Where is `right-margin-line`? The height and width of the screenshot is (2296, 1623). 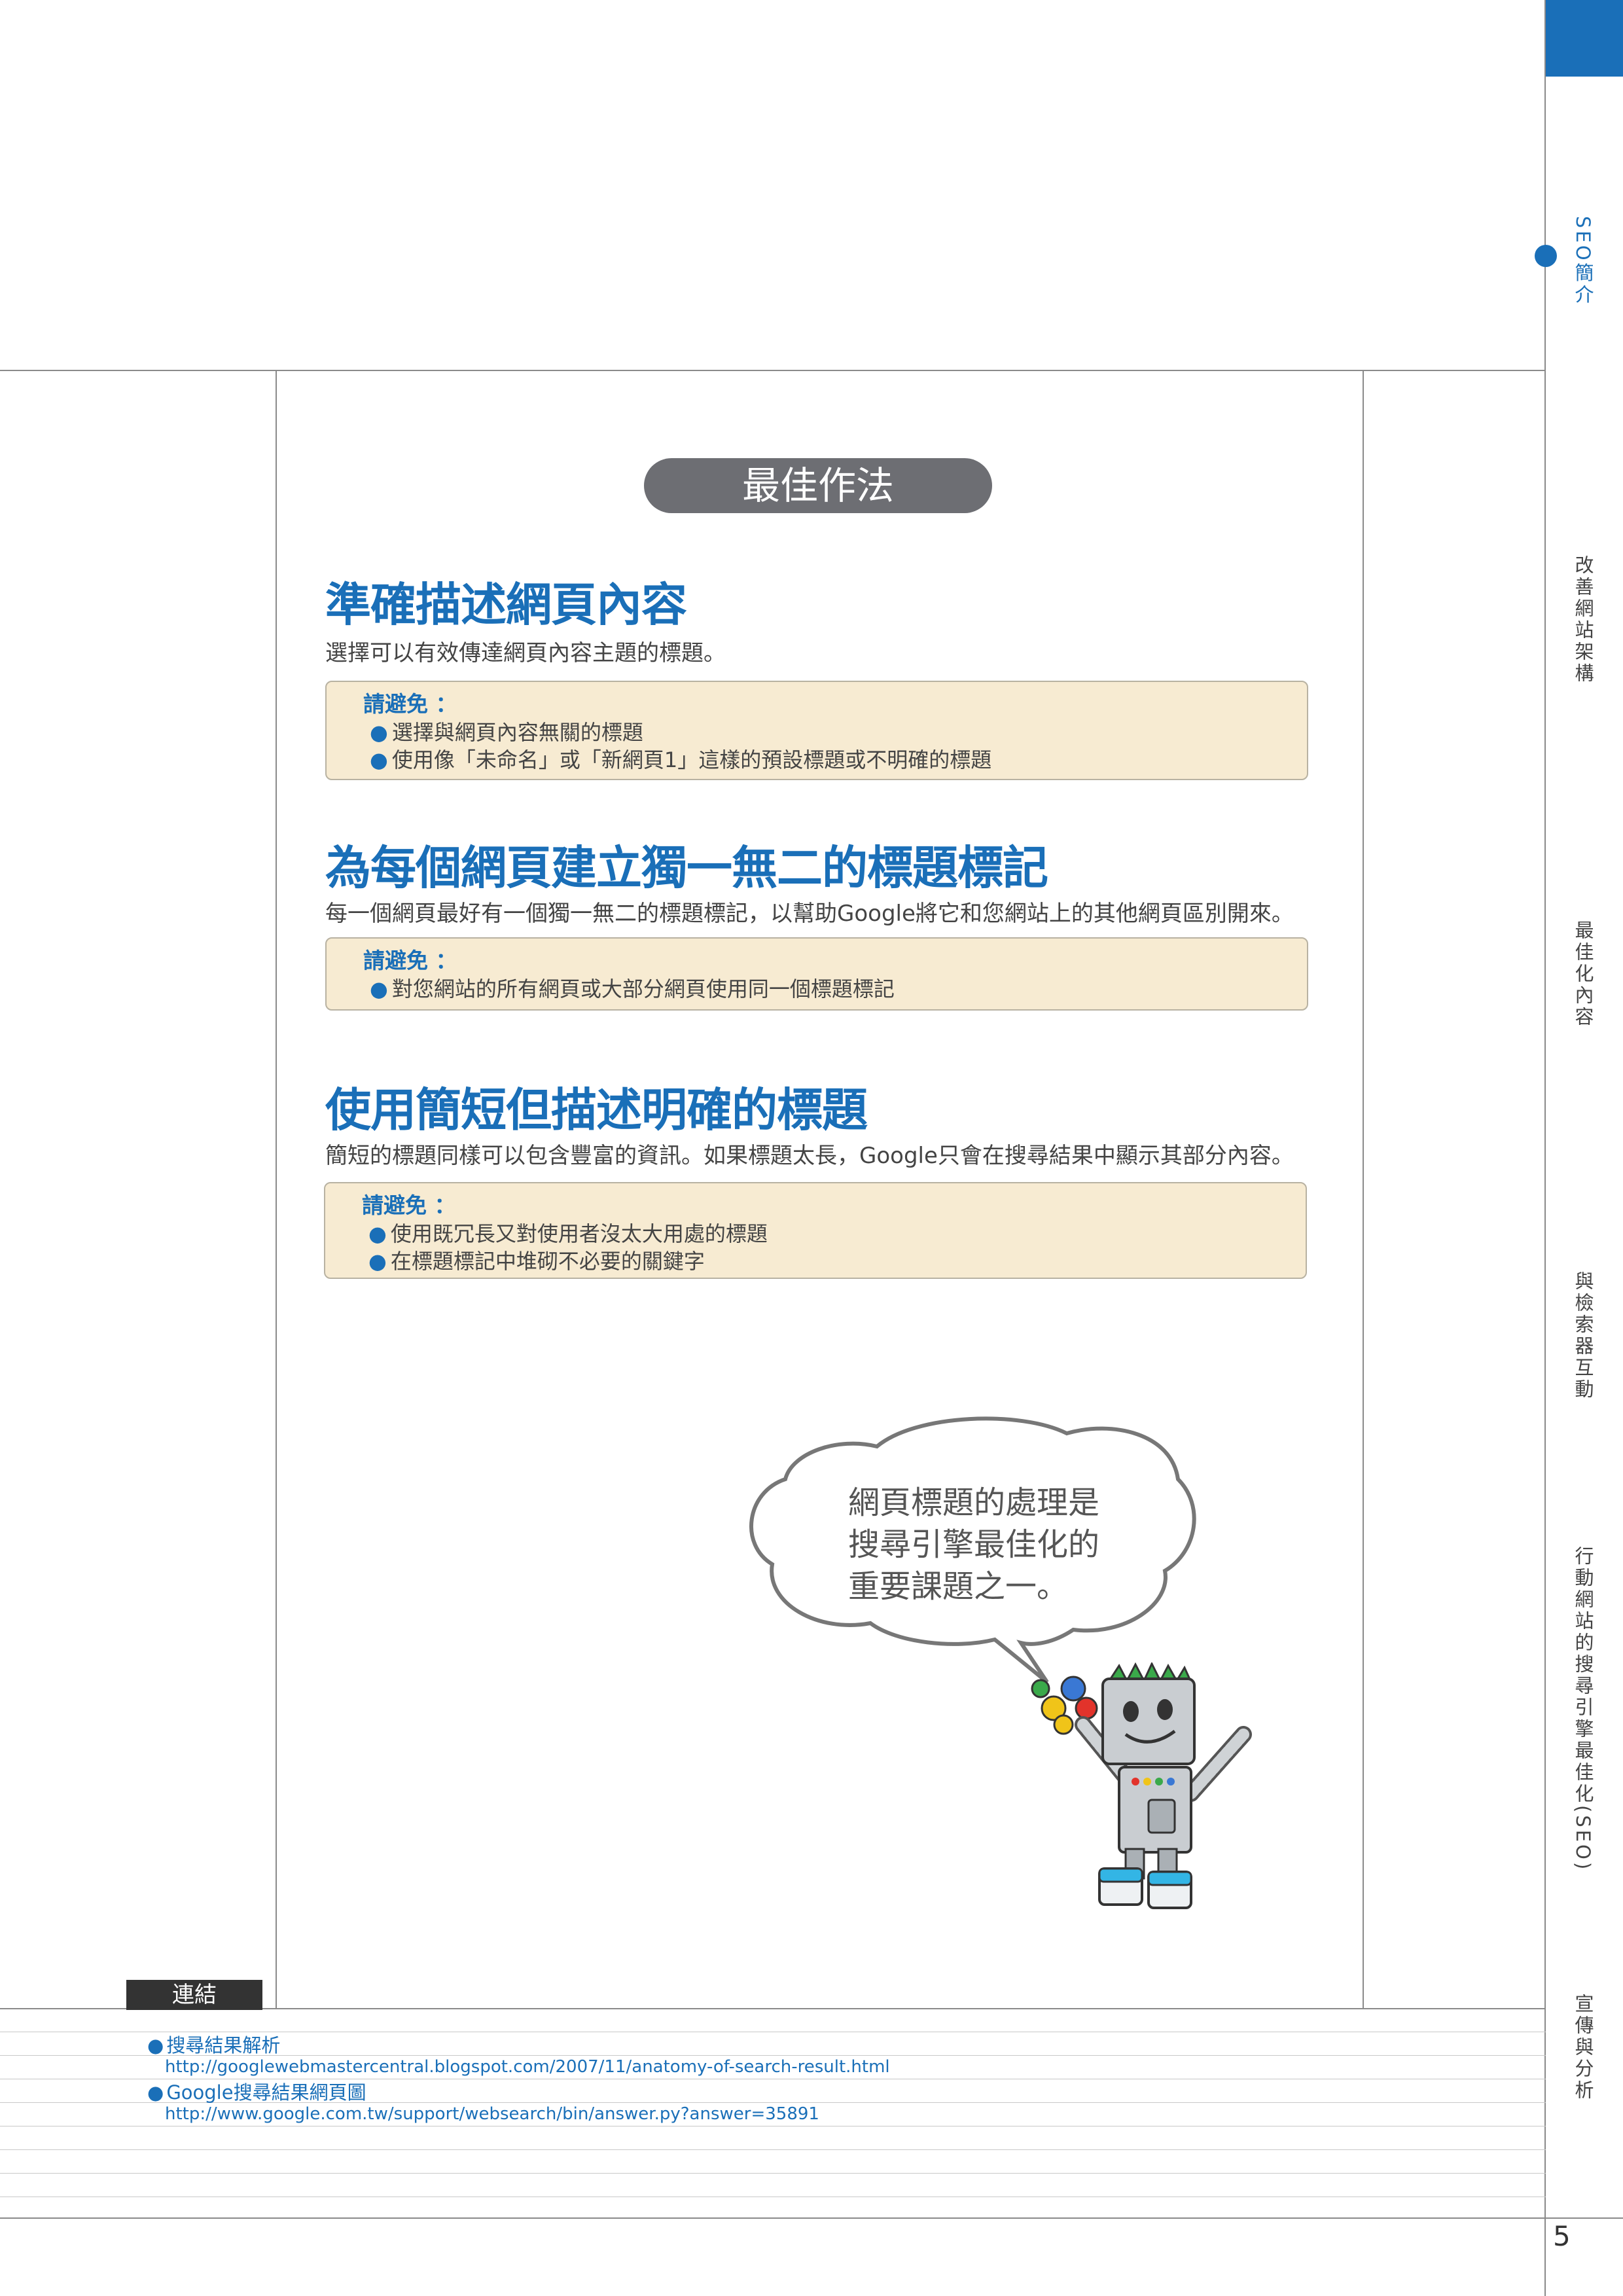 right-margin-line is located at coordinates (1363, 1189).